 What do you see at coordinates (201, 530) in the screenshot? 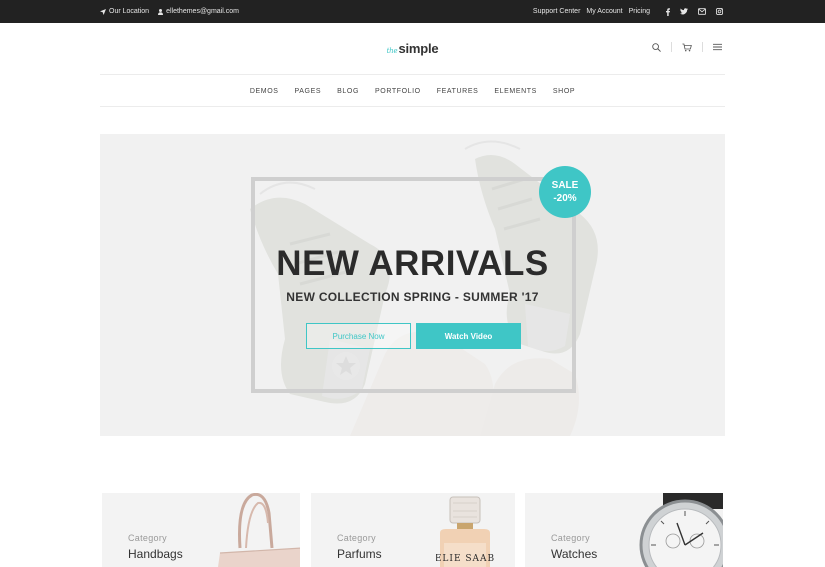
I see `category-card-handbags: Category Handbags` at bounding box center [201, 530].